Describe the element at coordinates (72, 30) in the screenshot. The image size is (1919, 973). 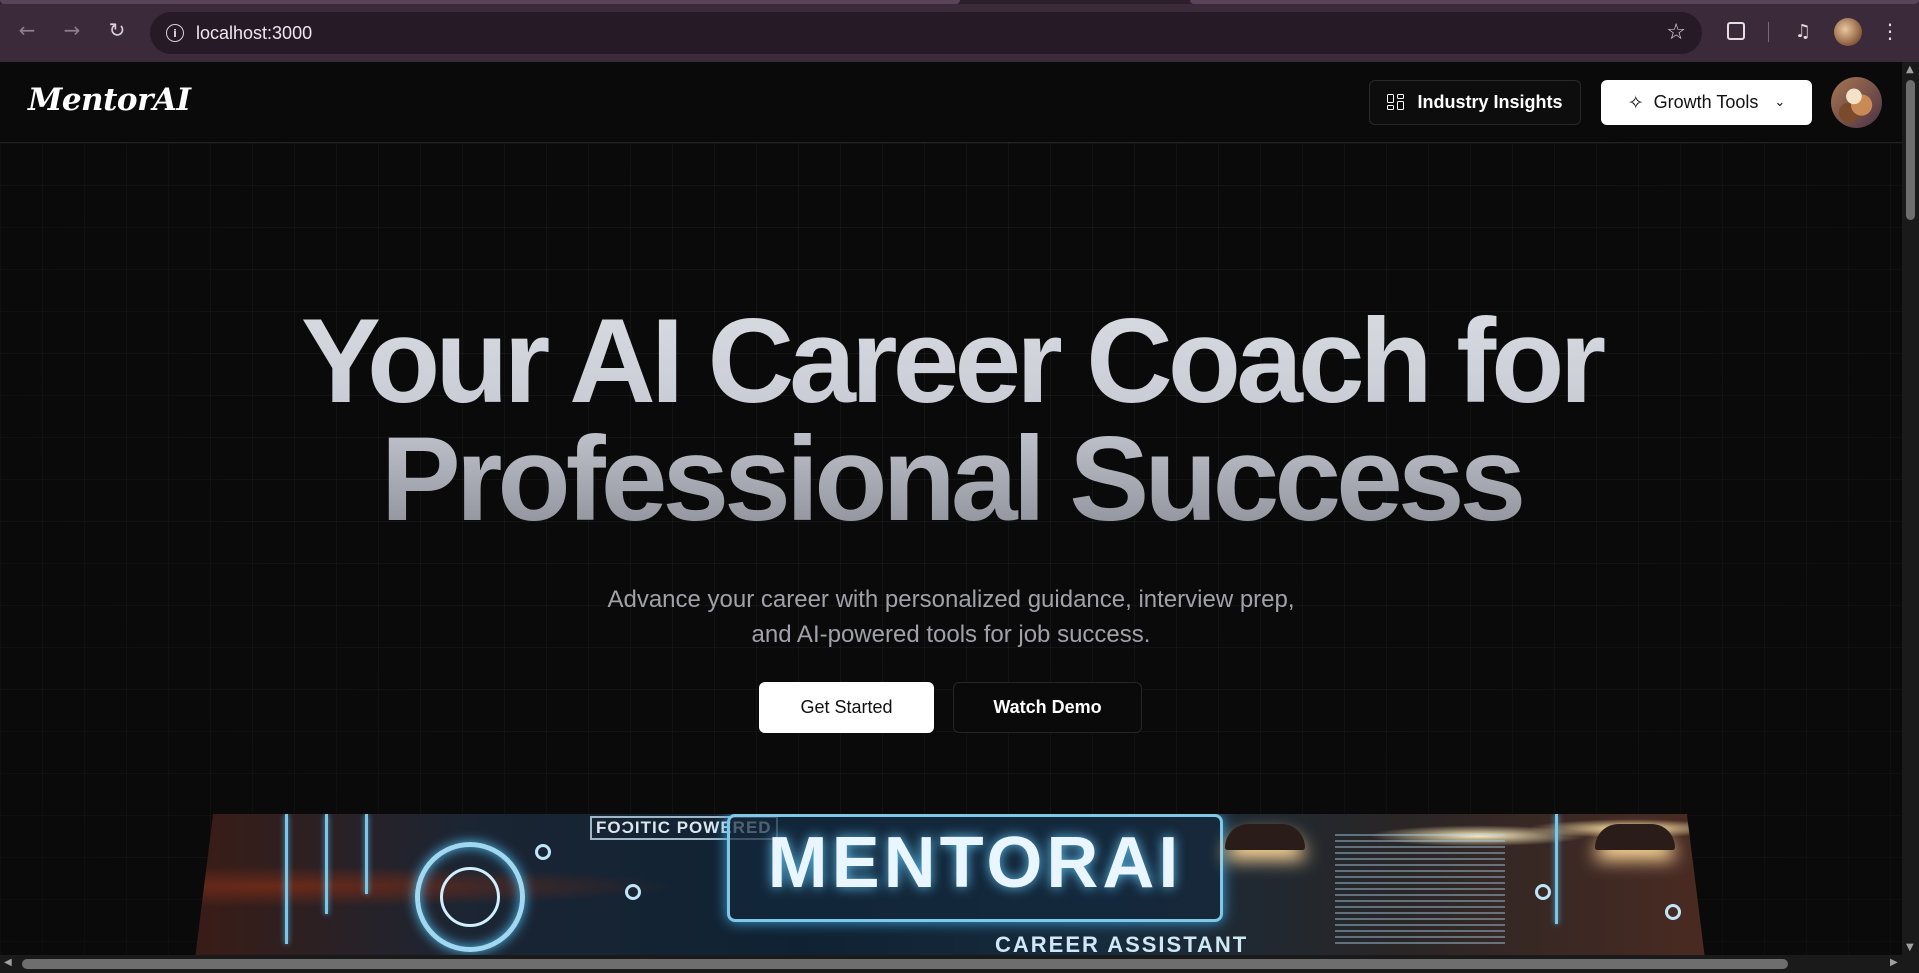
I see `forward-icon: →` at that location.